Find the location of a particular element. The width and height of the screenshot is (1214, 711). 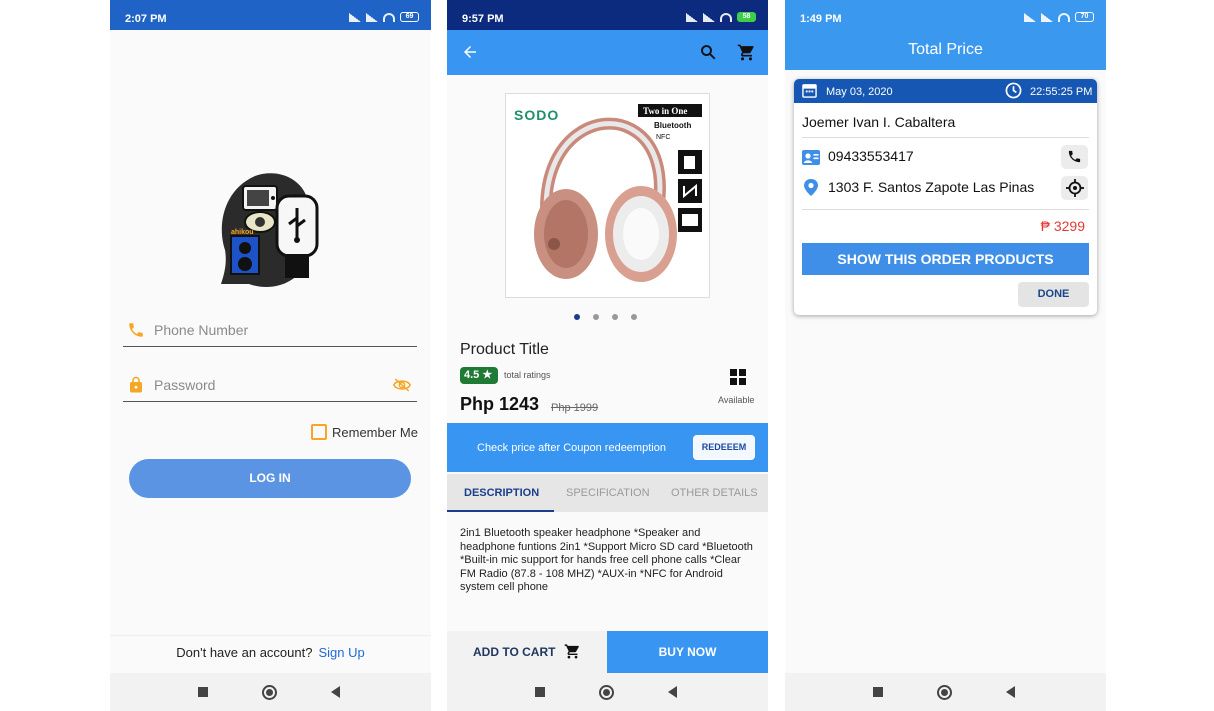

order-time: 22:55:25 PM is located at coordinates (1061, 92).